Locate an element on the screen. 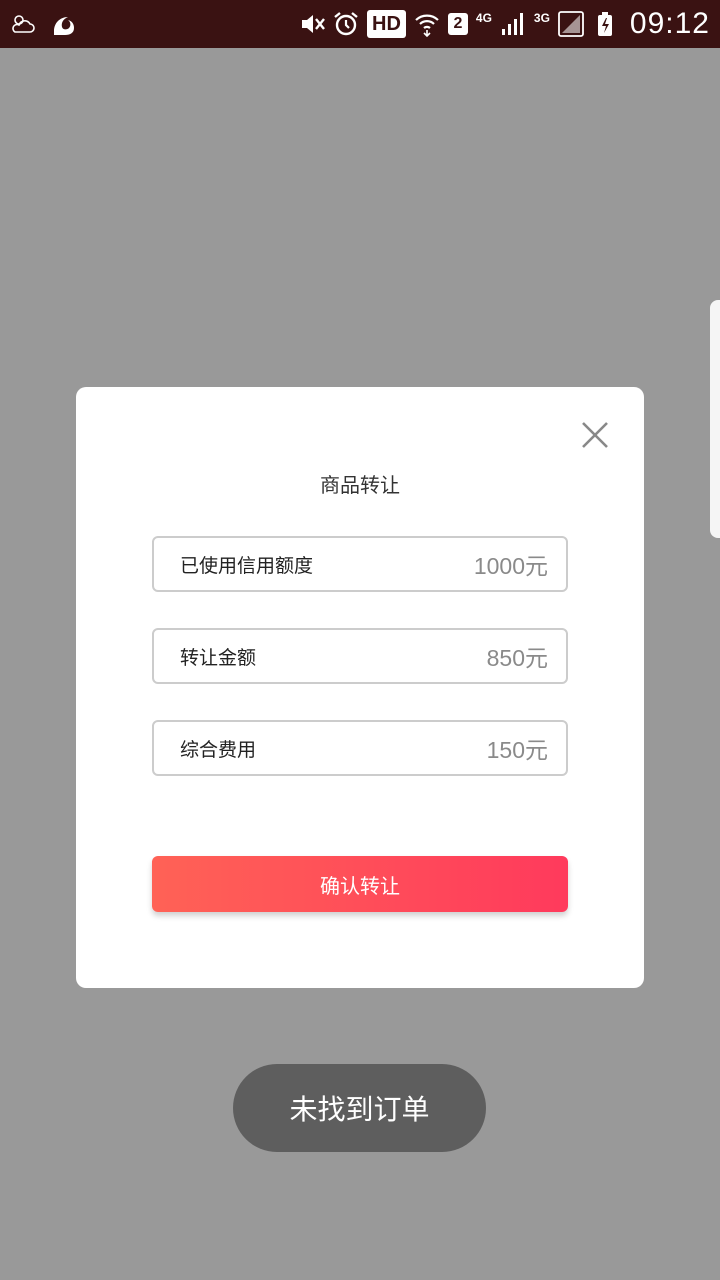 This screenshot has width=720, height=1280. battery-icon is located at coordinates (605, 24).